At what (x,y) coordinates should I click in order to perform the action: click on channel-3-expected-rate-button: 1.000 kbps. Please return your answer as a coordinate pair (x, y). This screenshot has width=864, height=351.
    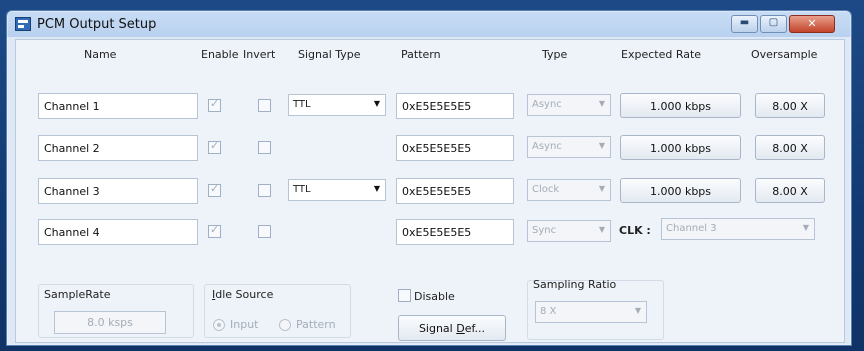
    Looking at the image, I should click on (680, 190).